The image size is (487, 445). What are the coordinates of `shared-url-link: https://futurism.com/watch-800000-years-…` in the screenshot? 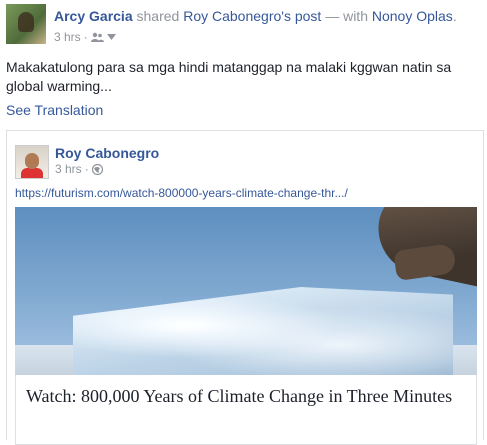 It's located at (181, 193).